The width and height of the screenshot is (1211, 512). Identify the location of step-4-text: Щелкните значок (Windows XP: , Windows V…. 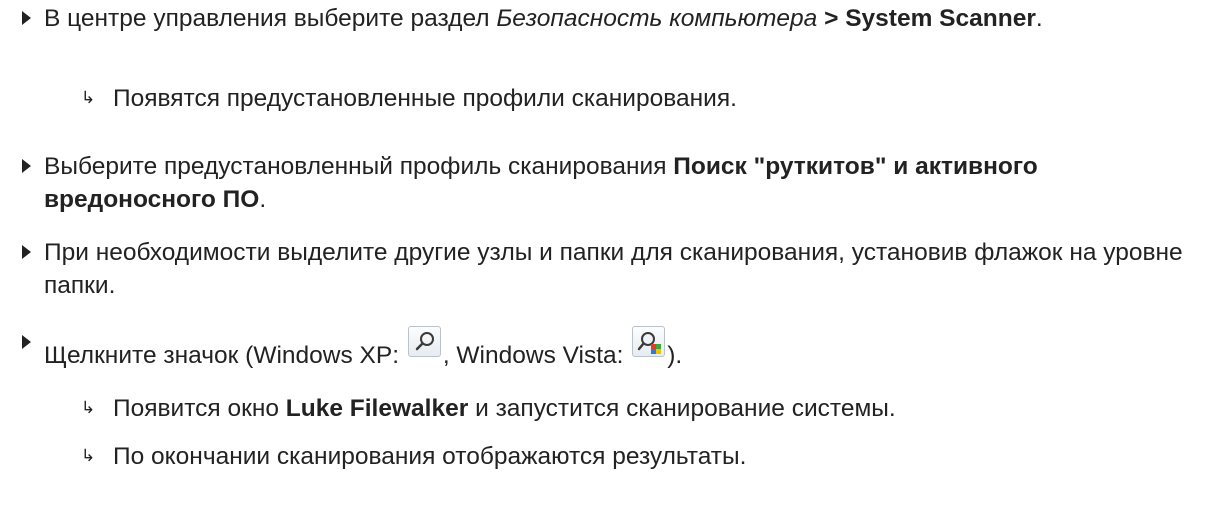
(627, 349).